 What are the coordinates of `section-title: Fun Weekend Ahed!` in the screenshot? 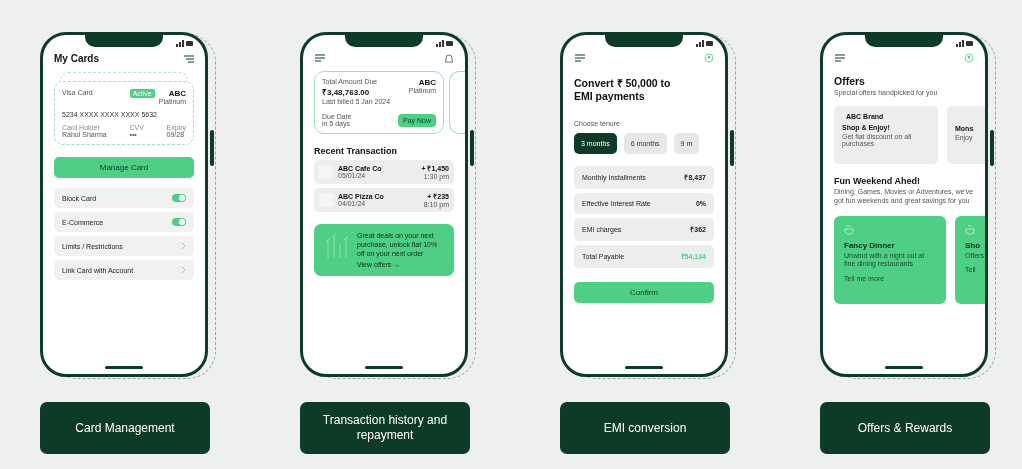 It's located at (877, 181).